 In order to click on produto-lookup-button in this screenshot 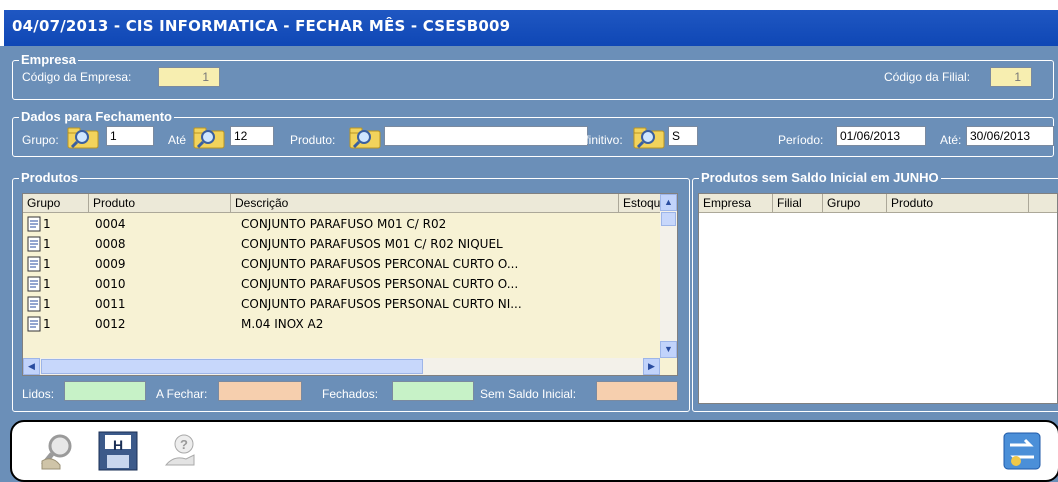, I will do `click(365, 137)`.